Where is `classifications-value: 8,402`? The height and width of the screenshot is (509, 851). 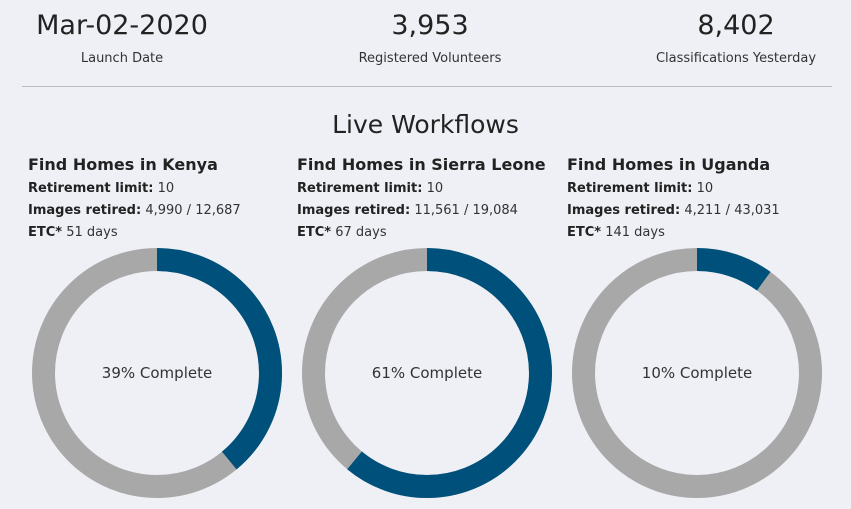
classifications-value: 8,402 is located at coordinates (736, 25).